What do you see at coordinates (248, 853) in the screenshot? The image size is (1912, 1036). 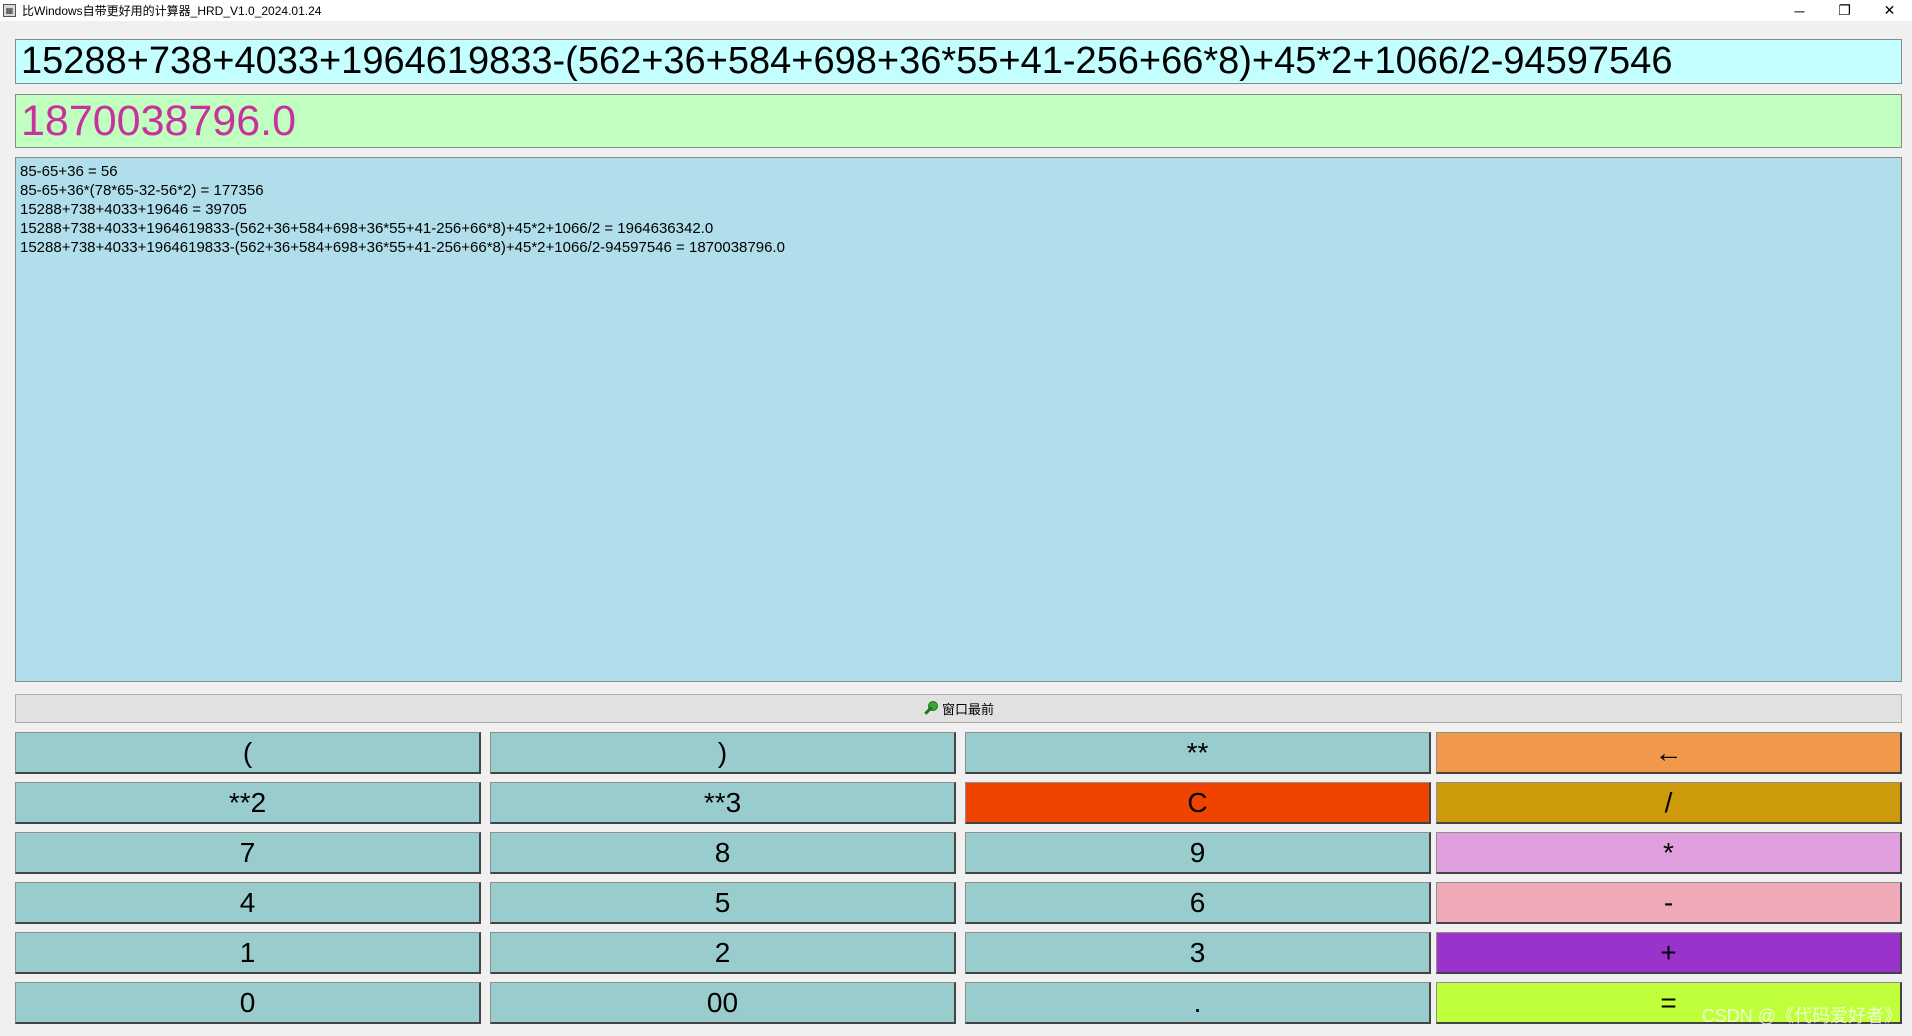 I see `key-7: 7` at bounding box center [248, 853].